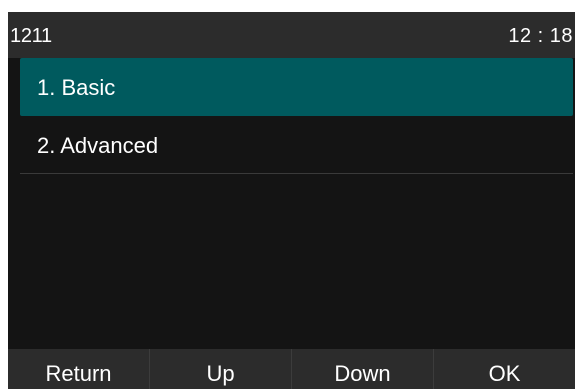 The image size is (575, 389). Describe the element at coordinates (296, 87) in the screenshot. I see `menu-item-basic: 1. Basic` at that location.